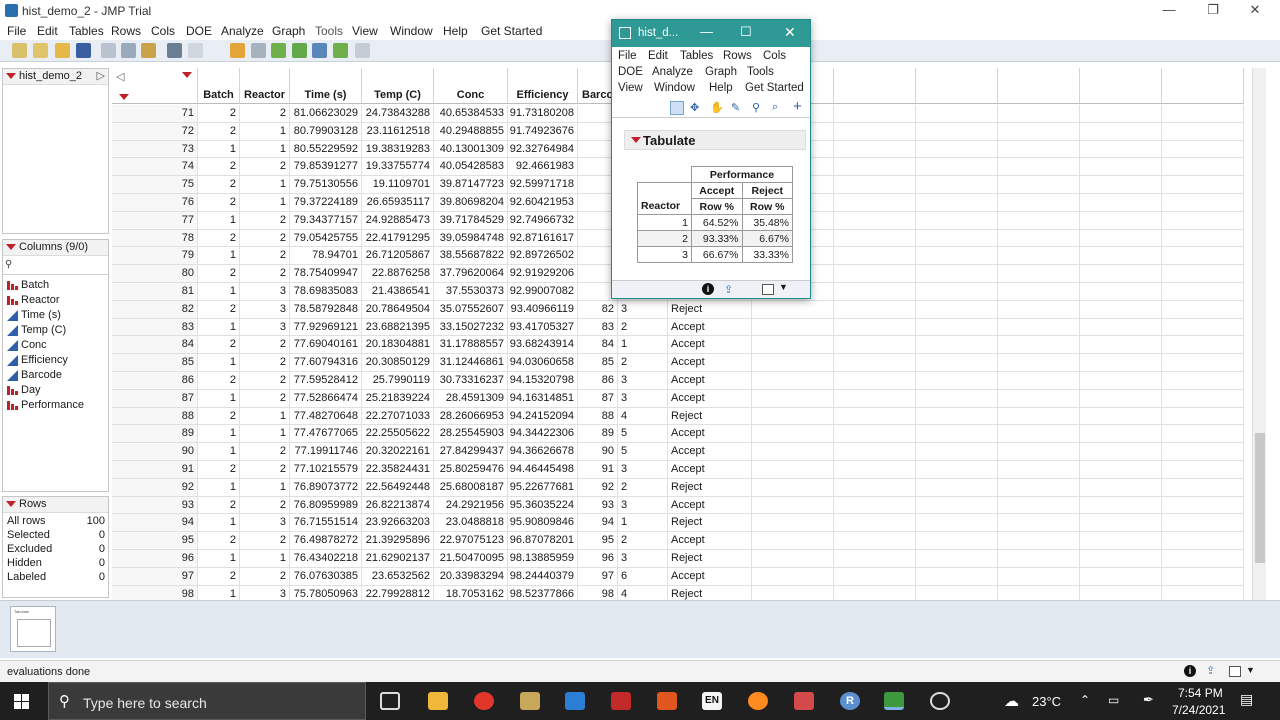 This screenshot has width=1280, height=720. I want to click on vertical-scrollbar, so click(1259, 334).